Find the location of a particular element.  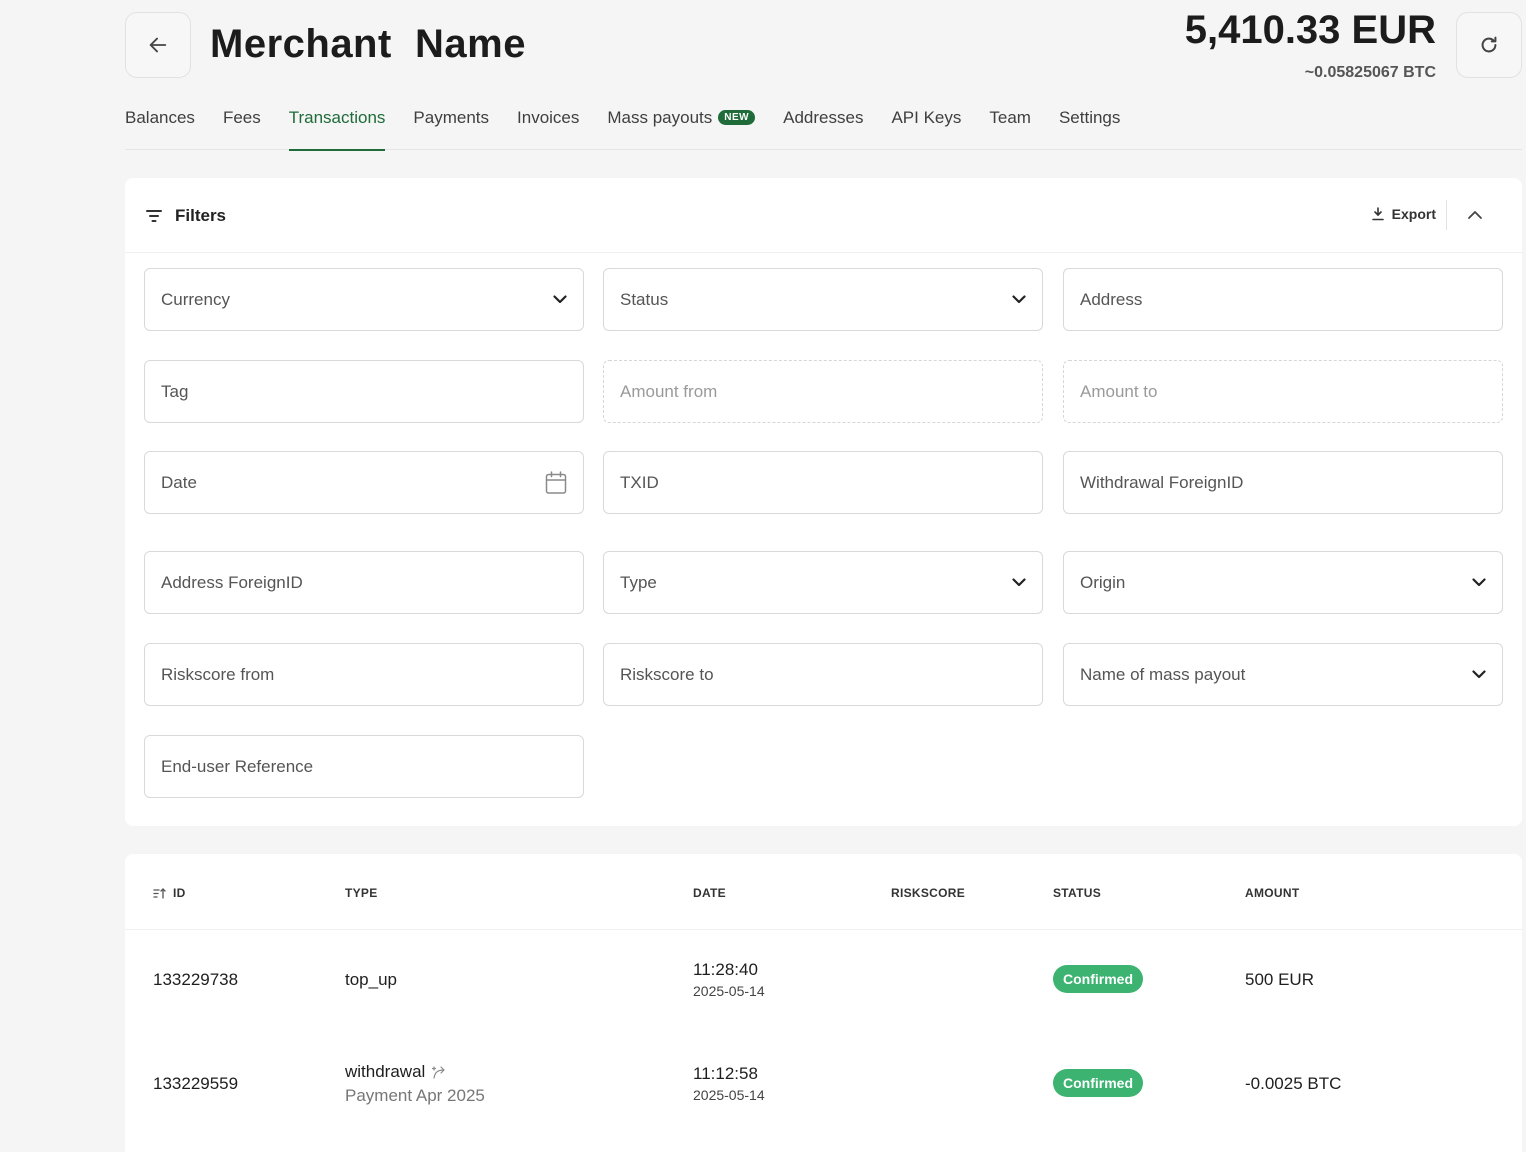

column-header-id: ID is located at coordinates (169, 893).